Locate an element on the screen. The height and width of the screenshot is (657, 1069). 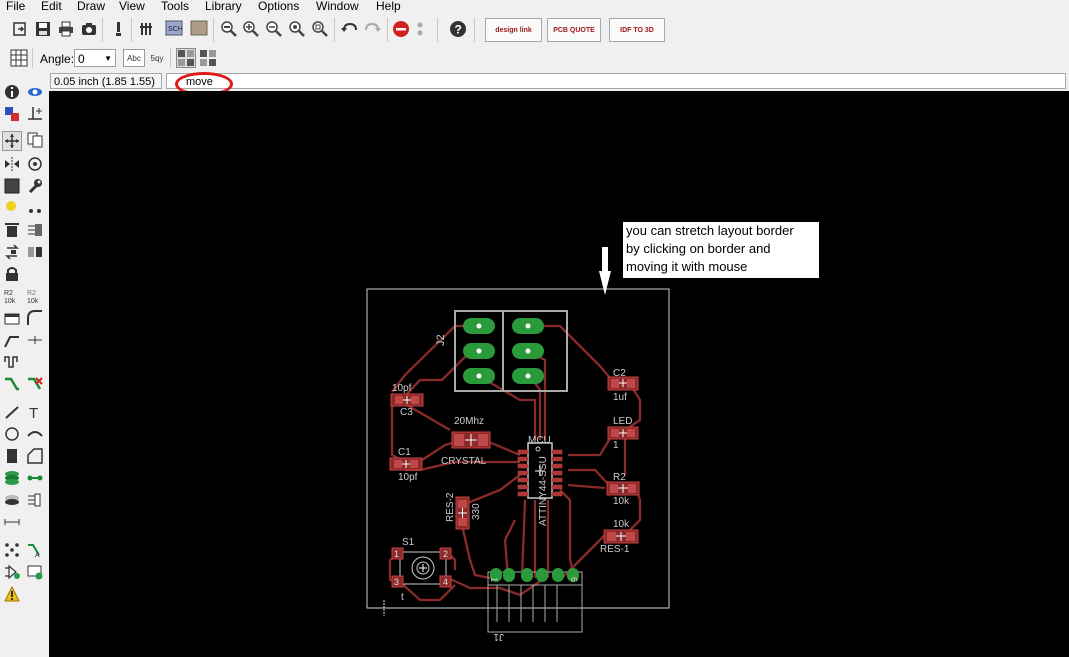
c3-name: C3 is located at coordinates (406, 412).